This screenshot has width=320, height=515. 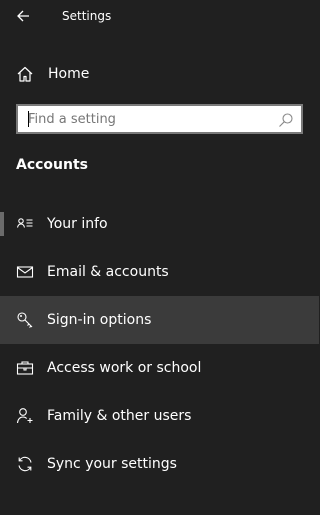 I want to click on window-title: Settings, so click(x=87, y=16).